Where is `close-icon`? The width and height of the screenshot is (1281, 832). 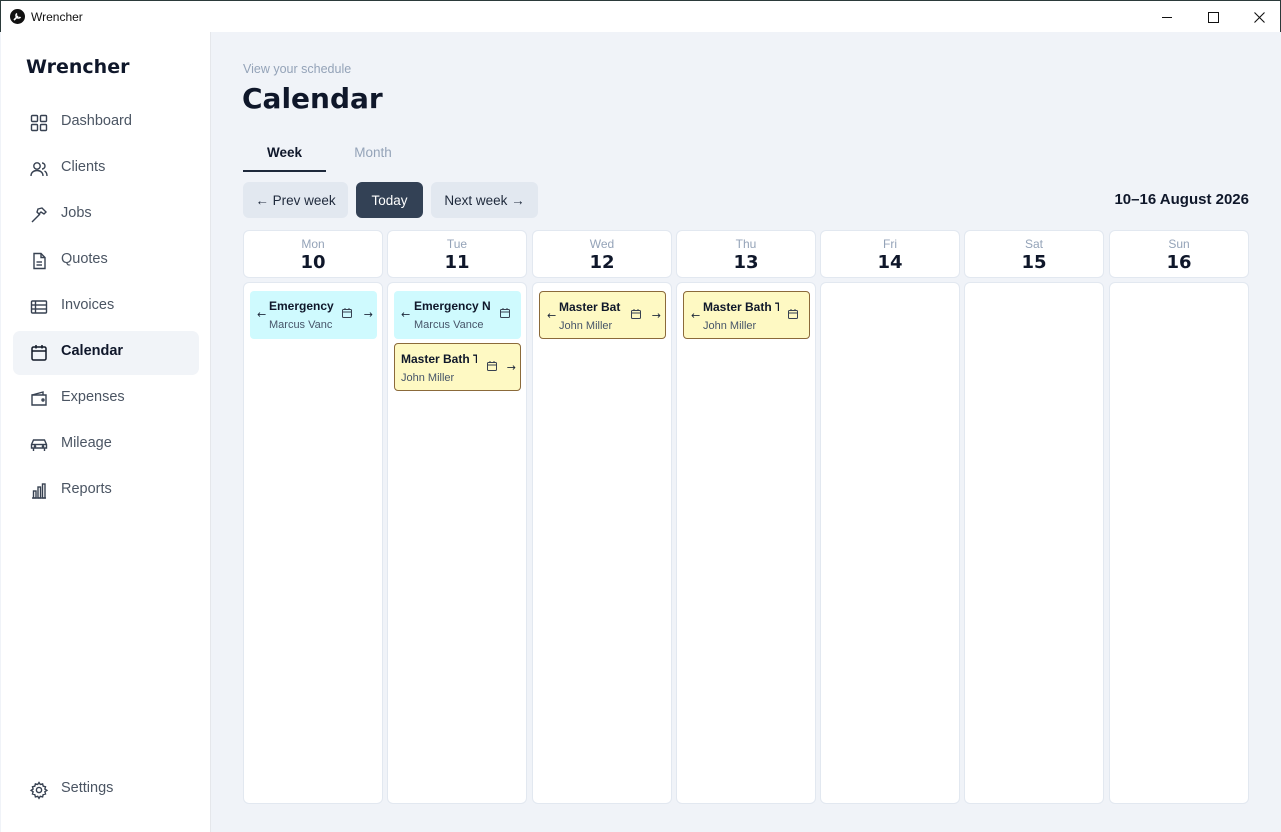 close-icon is located at coordinates (1259, 17).